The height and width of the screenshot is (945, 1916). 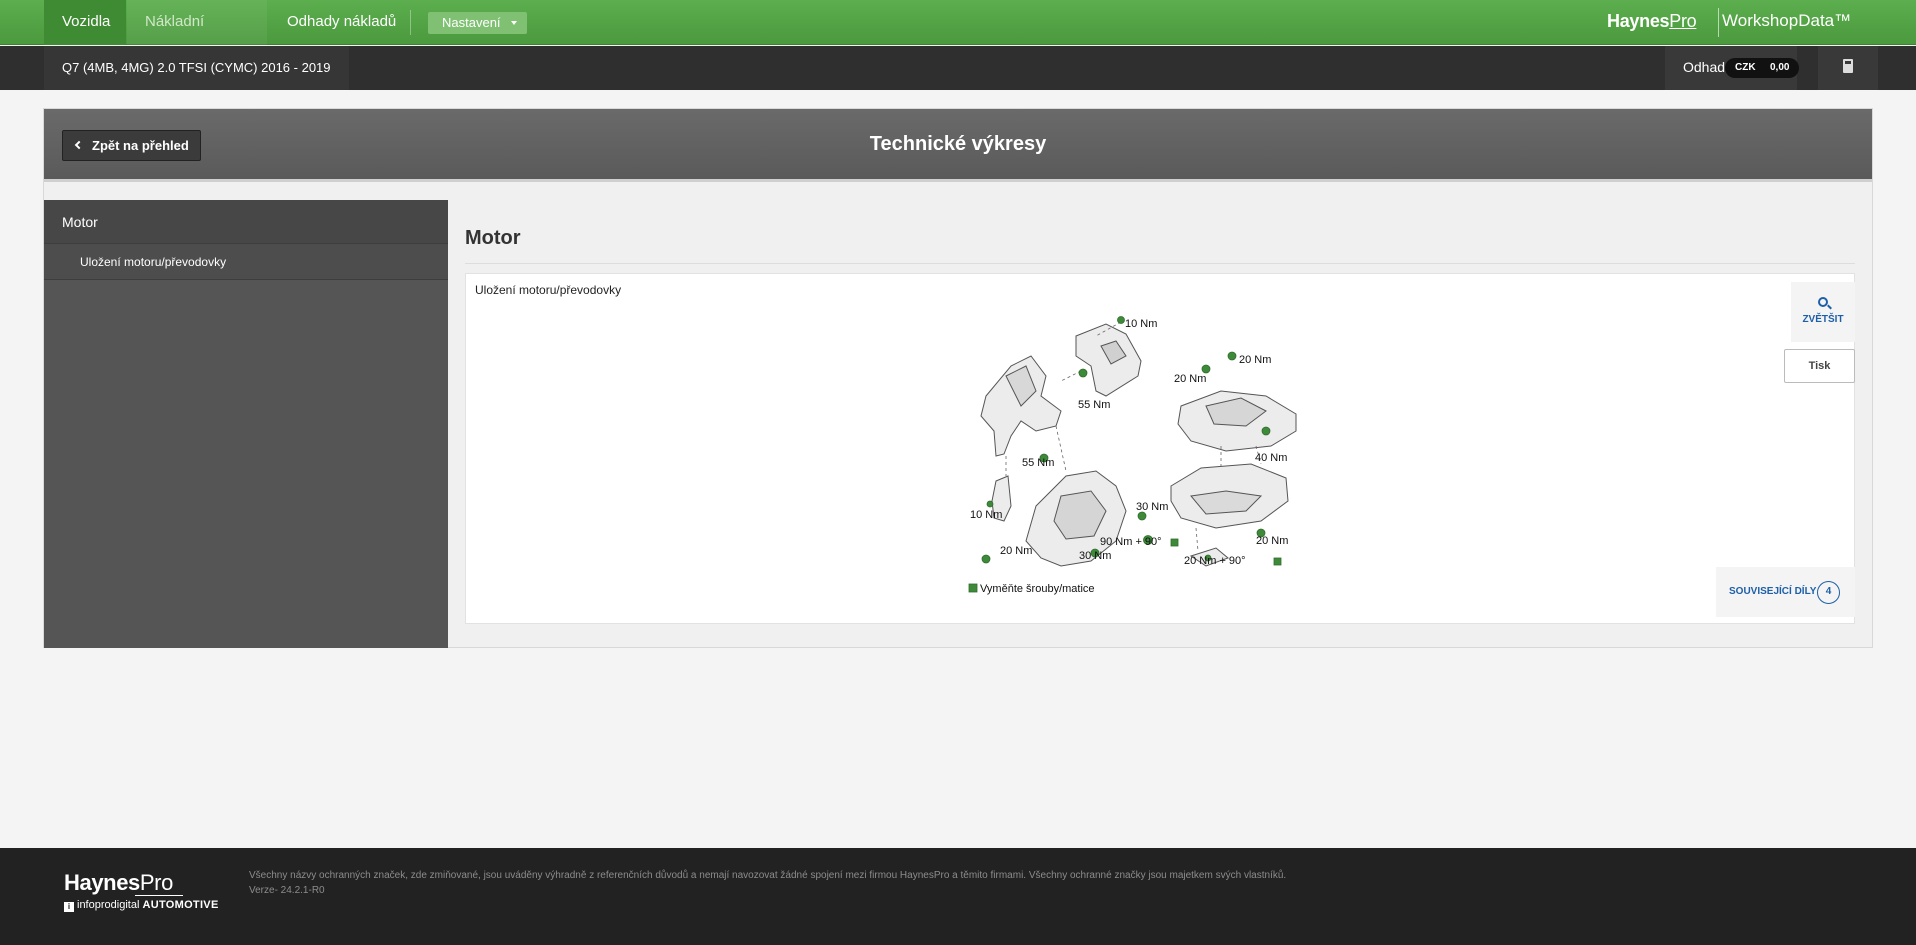 I want to click on panel-header: Zpět na přehled Technické výkresy, so click(x=958, y=145).